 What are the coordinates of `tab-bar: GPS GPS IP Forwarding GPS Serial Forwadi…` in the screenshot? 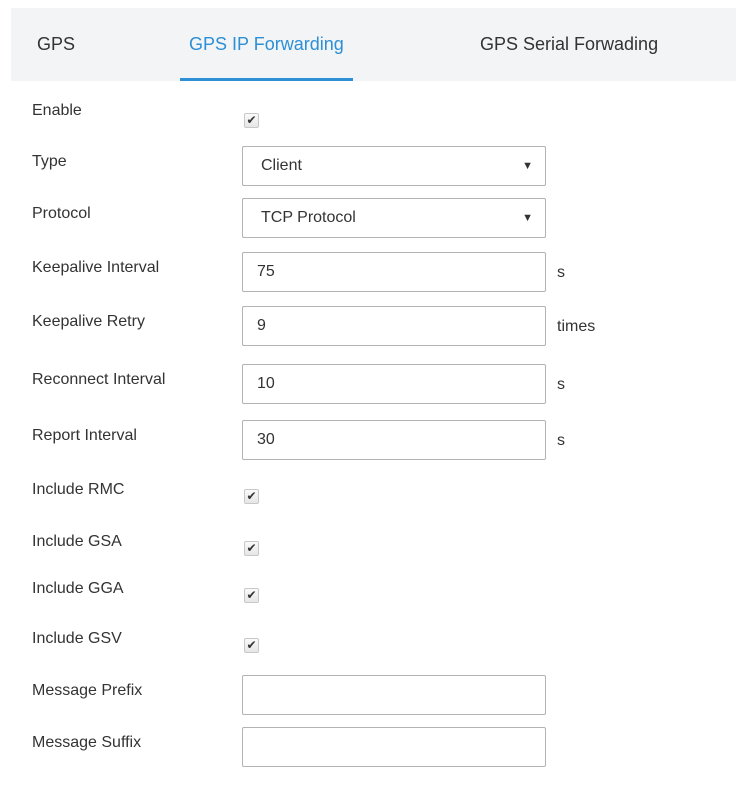 It's located at (373, 44).